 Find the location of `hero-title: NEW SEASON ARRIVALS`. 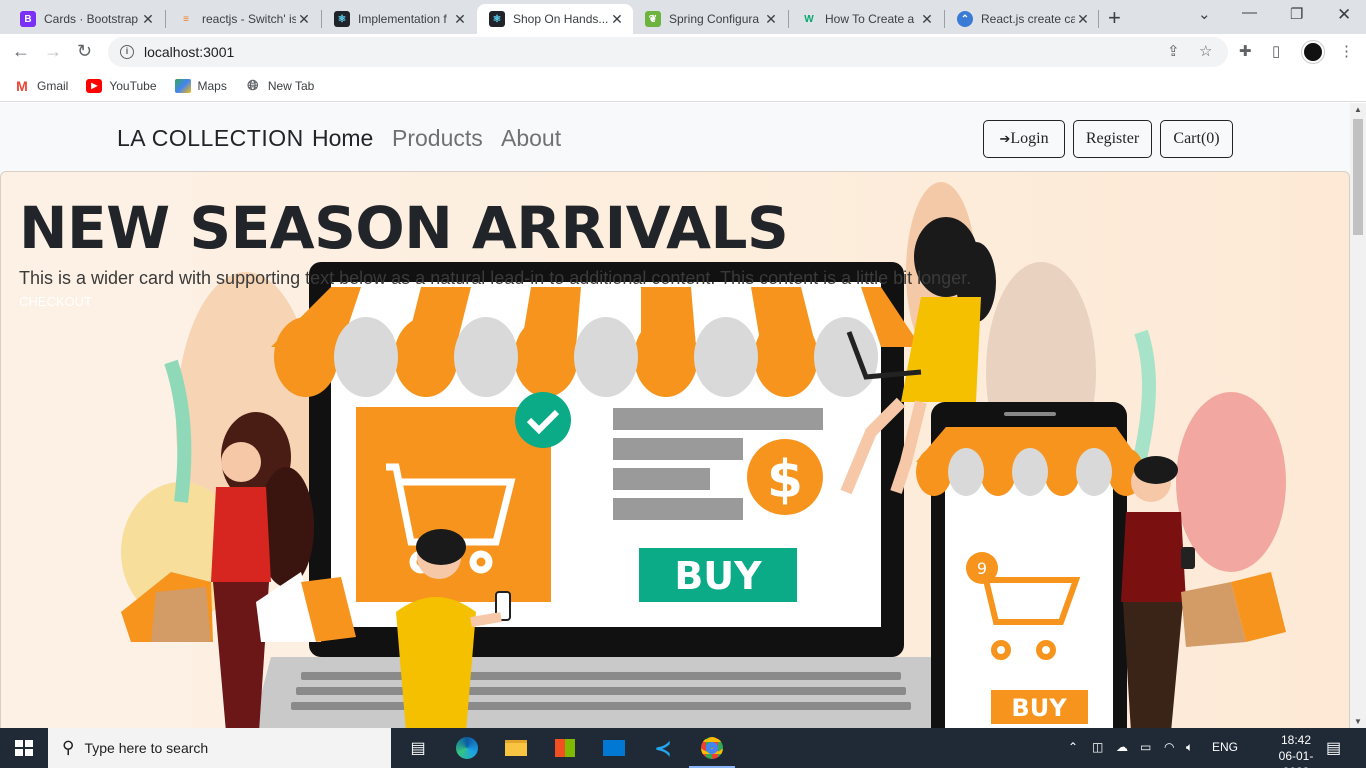

hero-title: NEW SEASON ARRIVALS is located at coordinates (404, 228).